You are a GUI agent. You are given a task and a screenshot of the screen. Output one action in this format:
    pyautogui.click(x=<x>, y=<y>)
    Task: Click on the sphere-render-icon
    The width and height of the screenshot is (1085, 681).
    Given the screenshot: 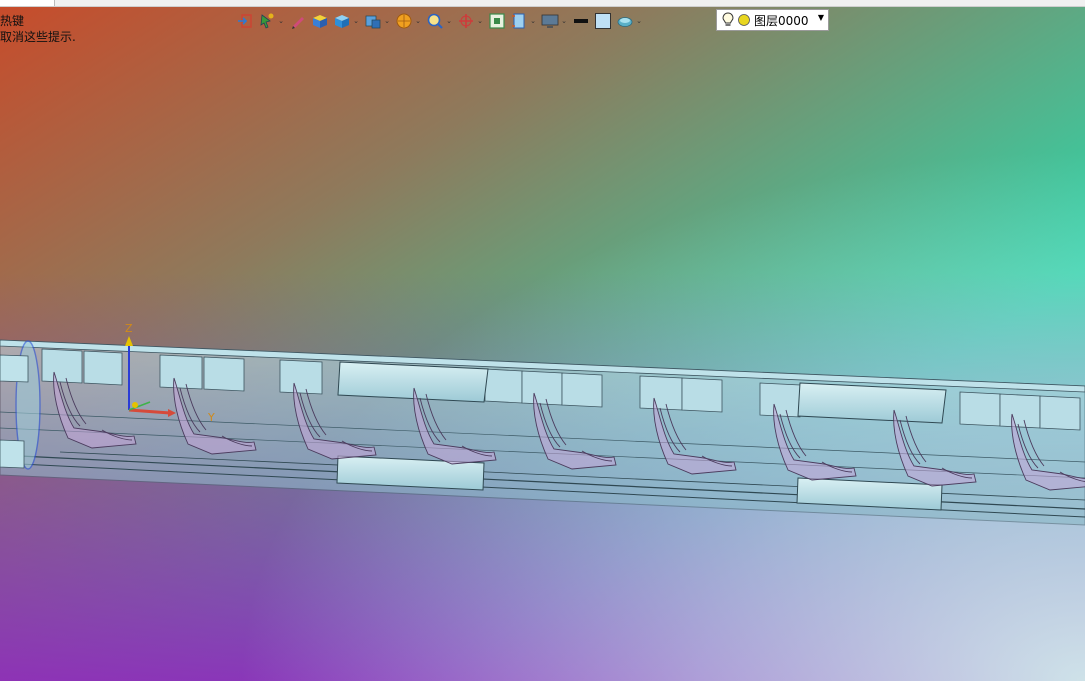 What is the action you would take?
    pyautogui.click(x=404, y=21)
    